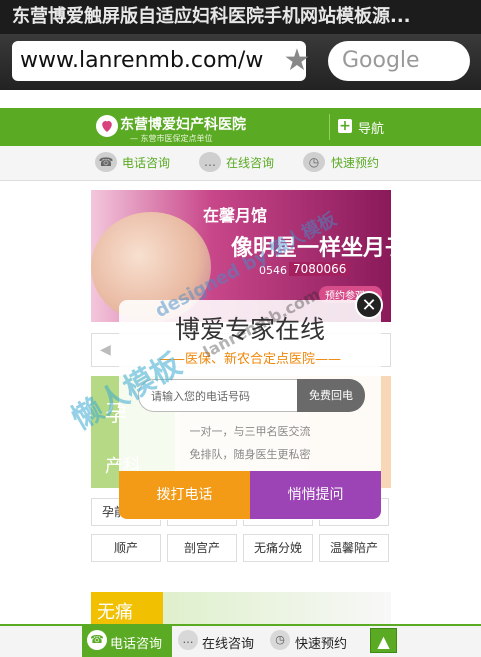  I want to click on speaker-icon: ◀, so click(105, 350).